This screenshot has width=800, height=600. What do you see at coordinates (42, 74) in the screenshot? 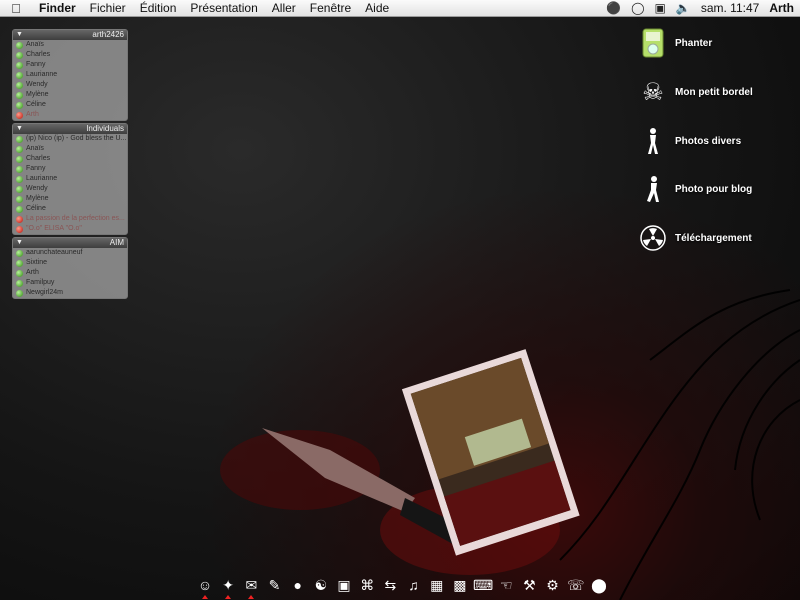
I see `buddy-name: Laurianne` at bounding box center [42, 74].